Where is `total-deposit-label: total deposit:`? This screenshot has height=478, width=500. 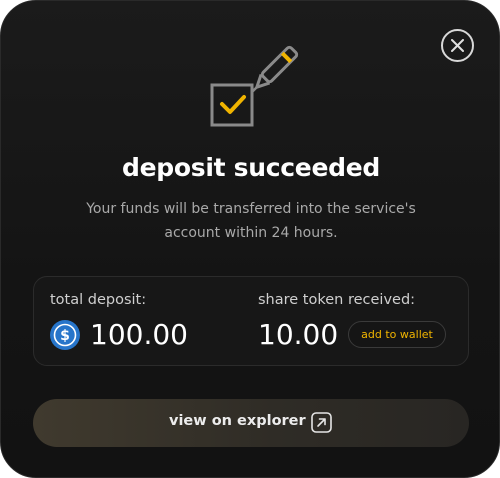
total-deposit-label: total deposit: is located at coordinates (98, 300).